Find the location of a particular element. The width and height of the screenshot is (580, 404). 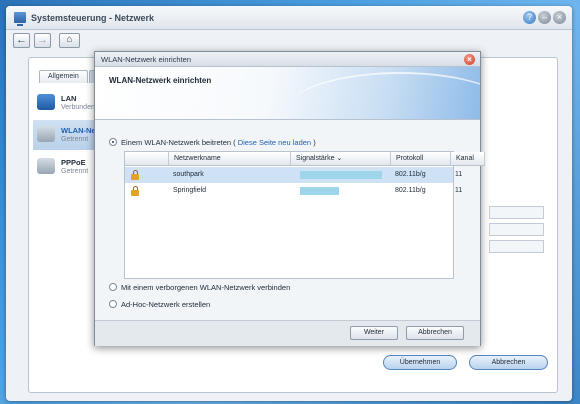

pppoe-icon is located at coordinates (46, 166).